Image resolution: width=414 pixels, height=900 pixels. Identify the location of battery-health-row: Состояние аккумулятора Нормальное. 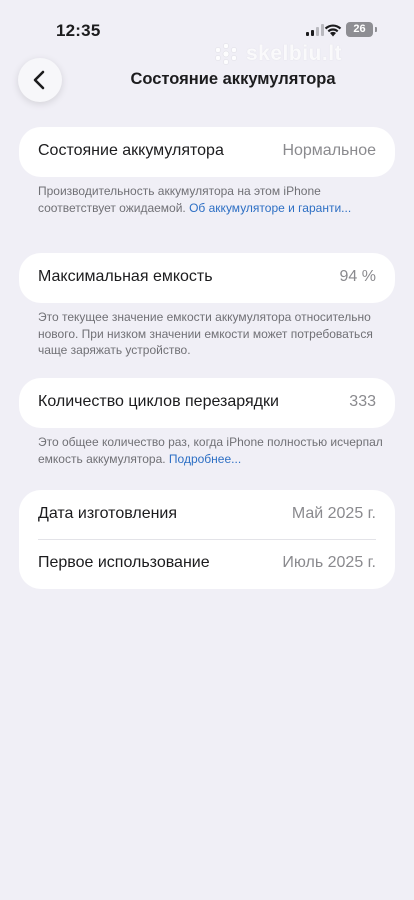
(207, 152).